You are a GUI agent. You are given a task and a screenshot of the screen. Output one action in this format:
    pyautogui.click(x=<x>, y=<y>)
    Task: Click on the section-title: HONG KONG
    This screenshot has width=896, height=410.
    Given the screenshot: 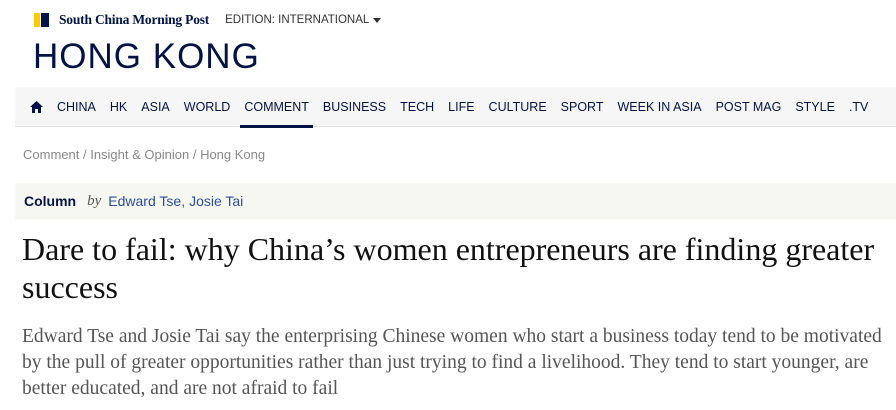 What is the action you would take?
    pyautogui.click(x=146, y=57)
    